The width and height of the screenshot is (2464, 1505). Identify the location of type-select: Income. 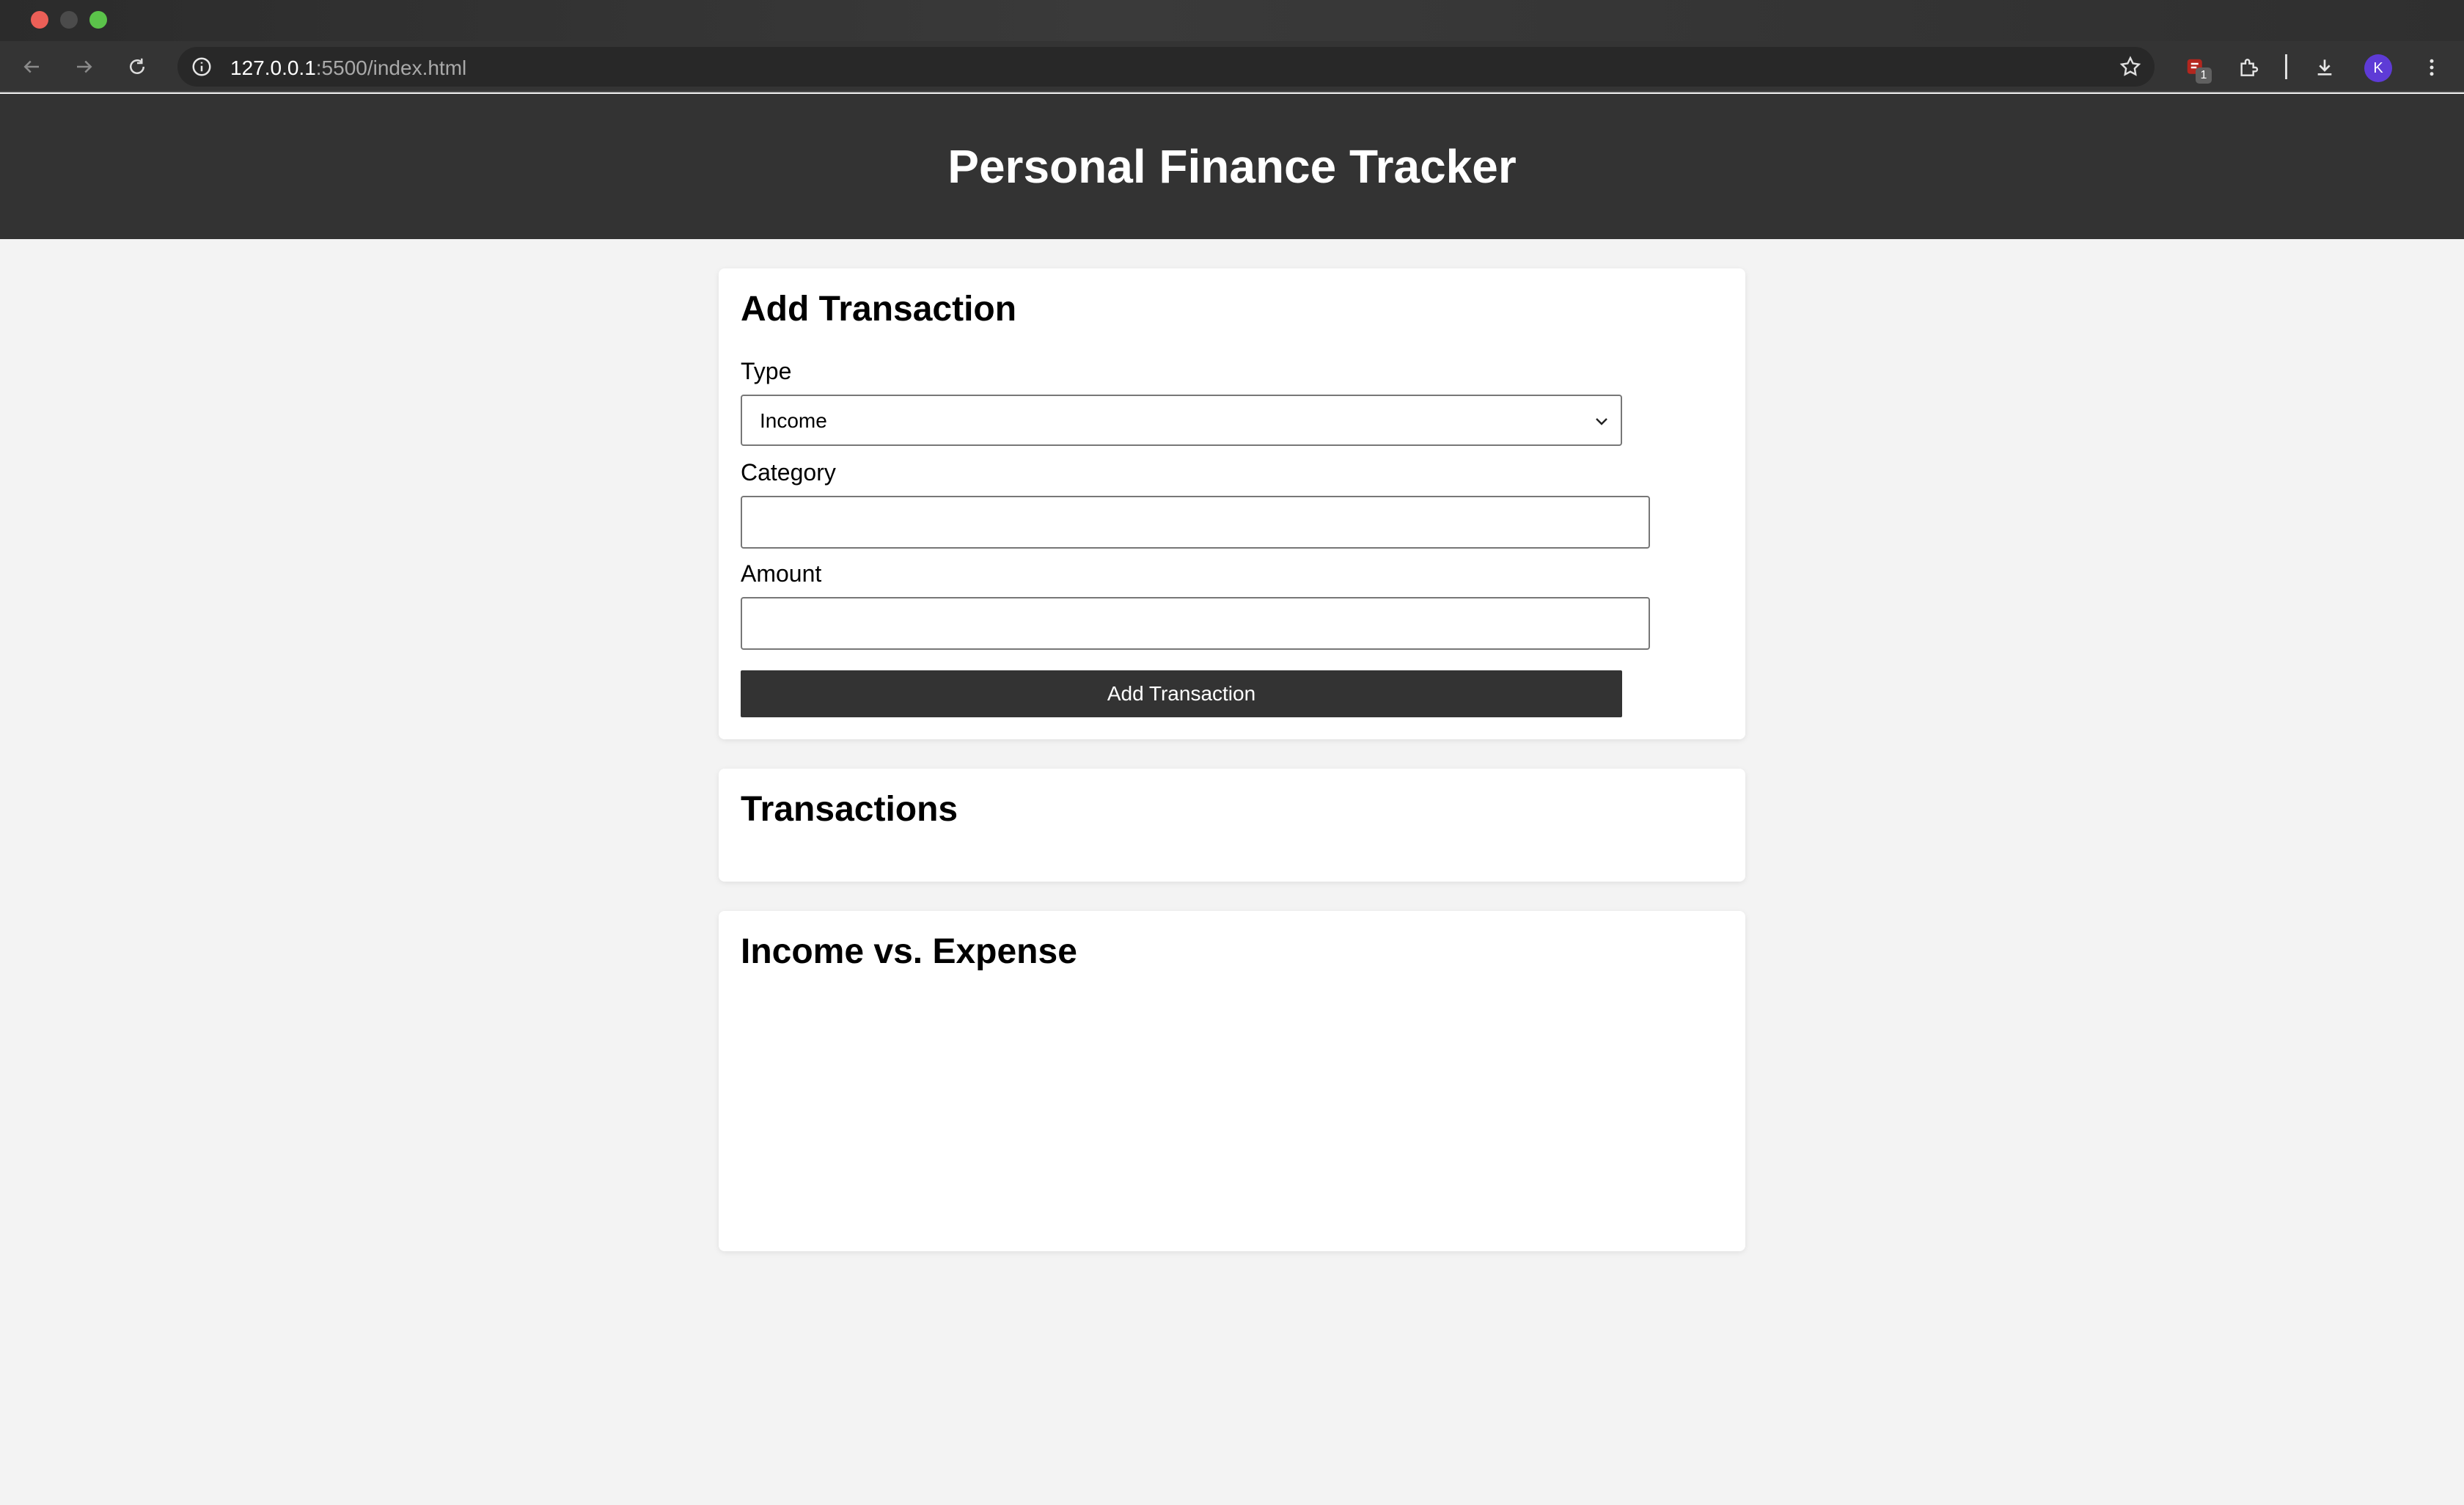
(1181, 420).